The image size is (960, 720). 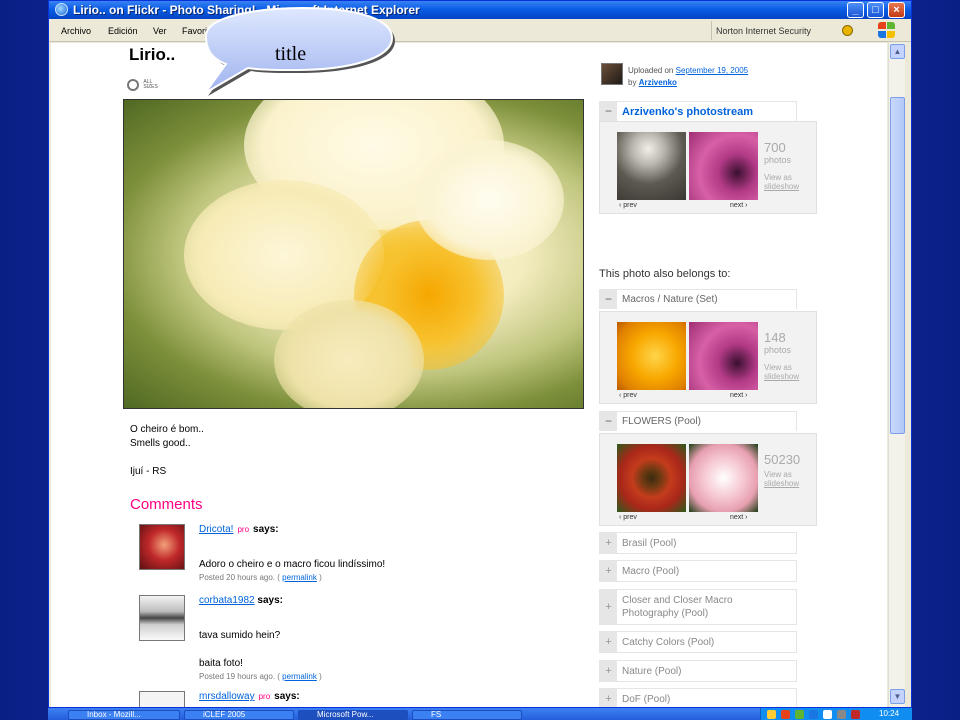 I want to click on pool-title: Catchy Colors (Pool), so click(x=668, y=642).